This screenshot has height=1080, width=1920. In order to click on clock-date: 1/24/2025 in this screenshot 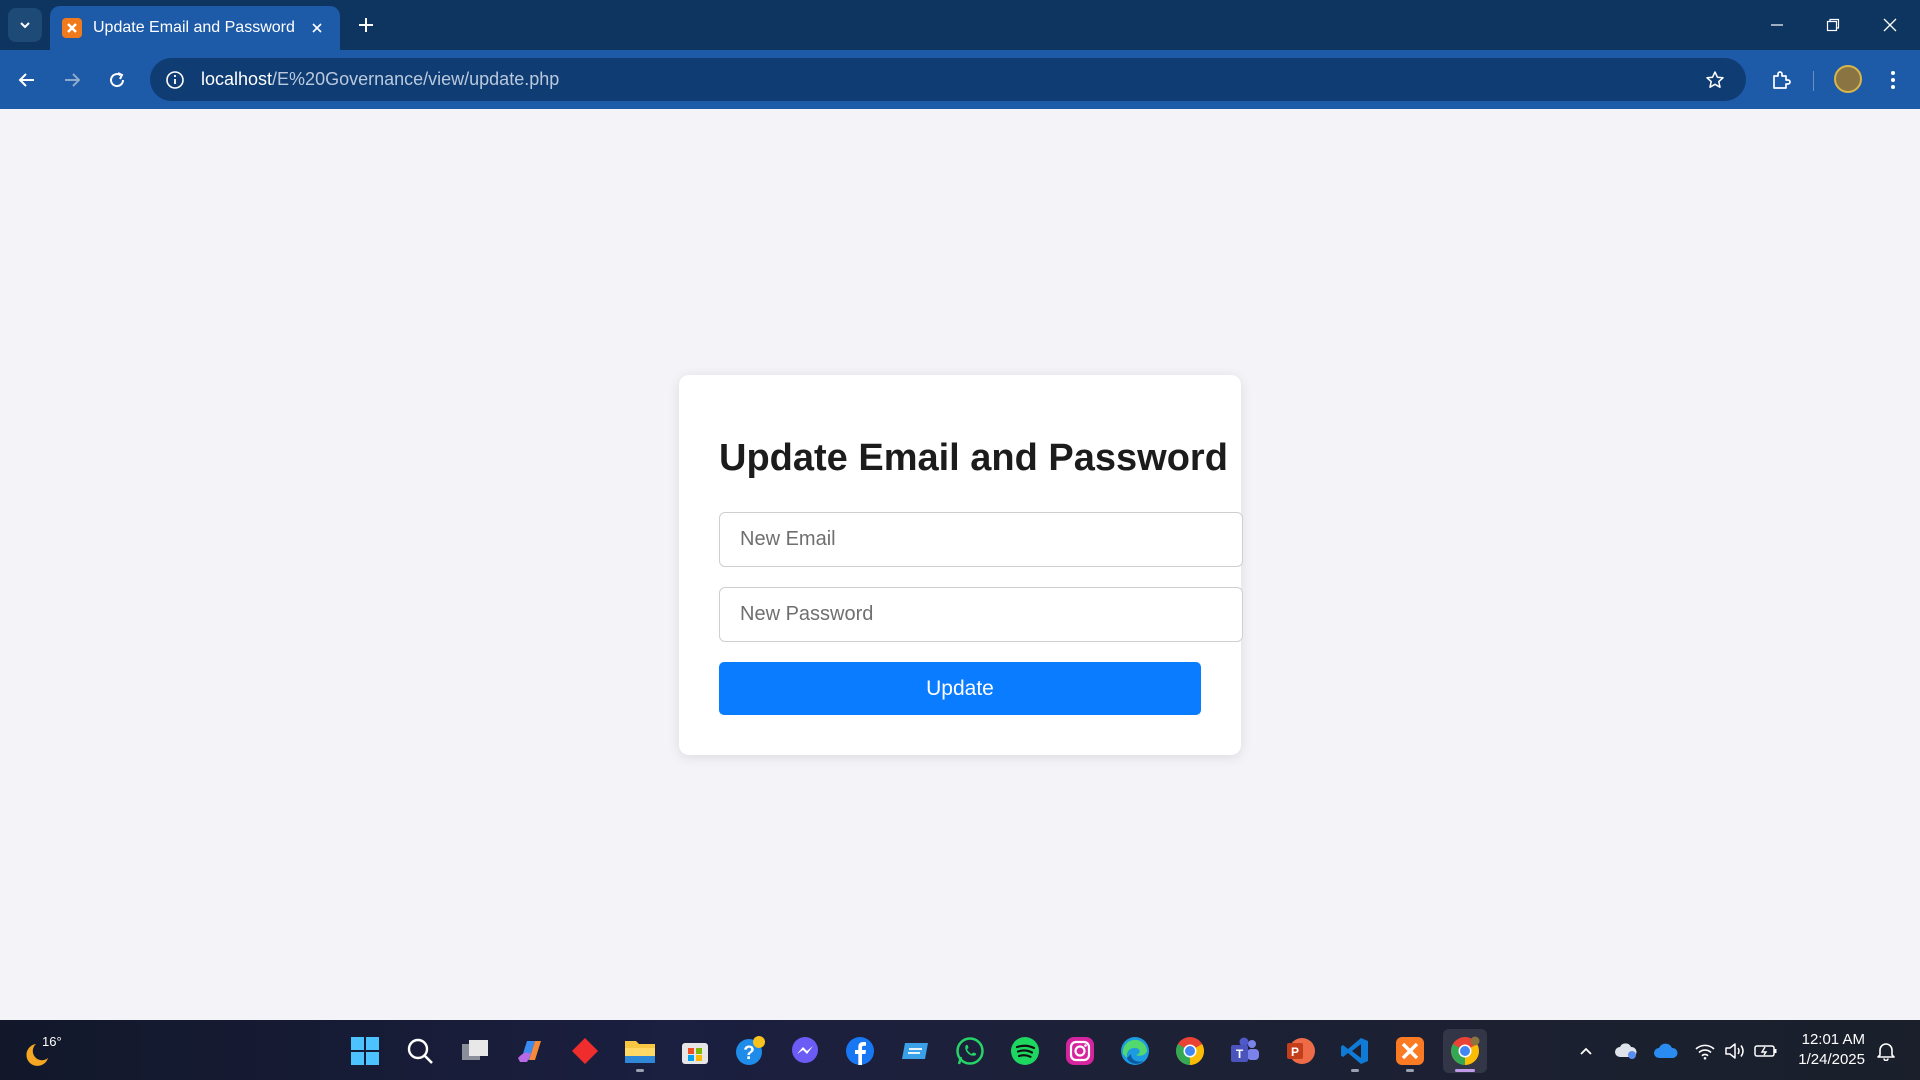, I will do `click(1831, 1059)`.